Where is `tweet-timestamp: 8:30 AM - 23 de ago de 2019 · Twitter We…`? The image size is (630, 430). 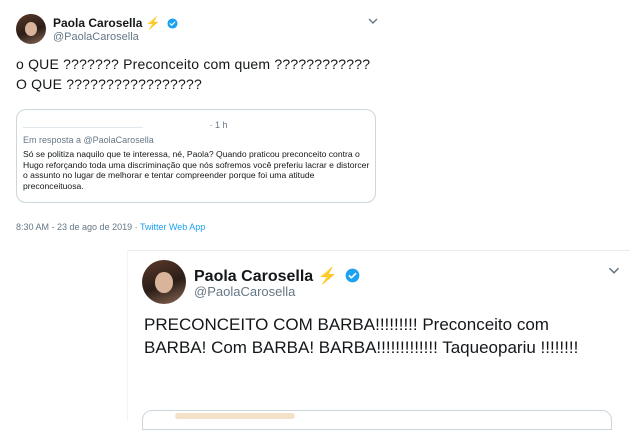
tweet-timestamp: 8:30 AM - 23 de ago de 2019 · Twitter We… is located at coordinates (110, 227).